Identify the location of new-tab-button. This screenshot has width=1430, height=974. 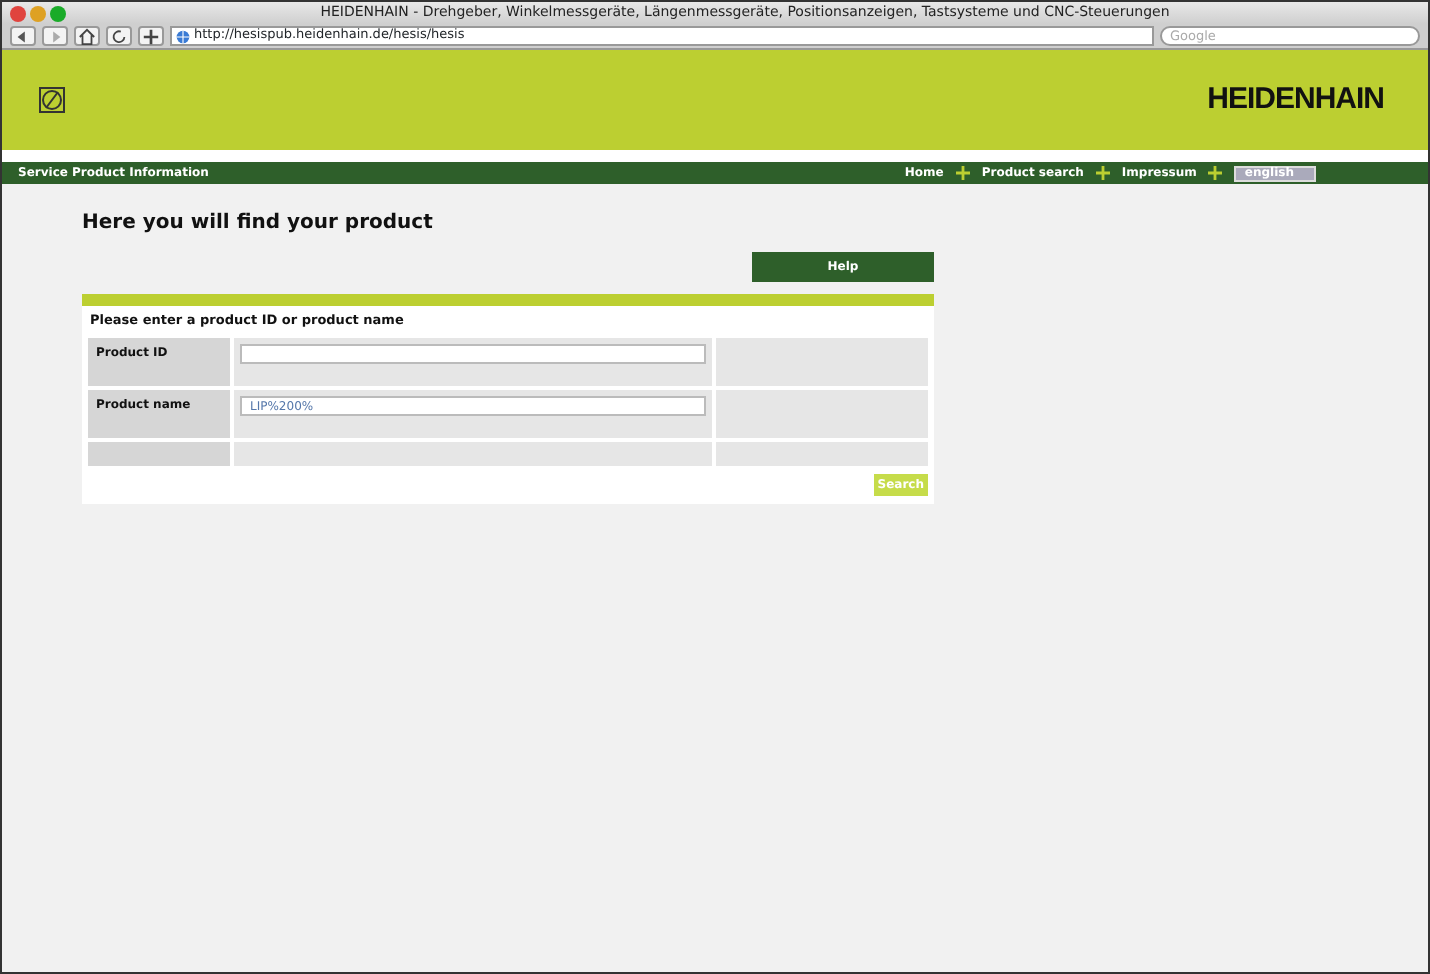
(151, 36).